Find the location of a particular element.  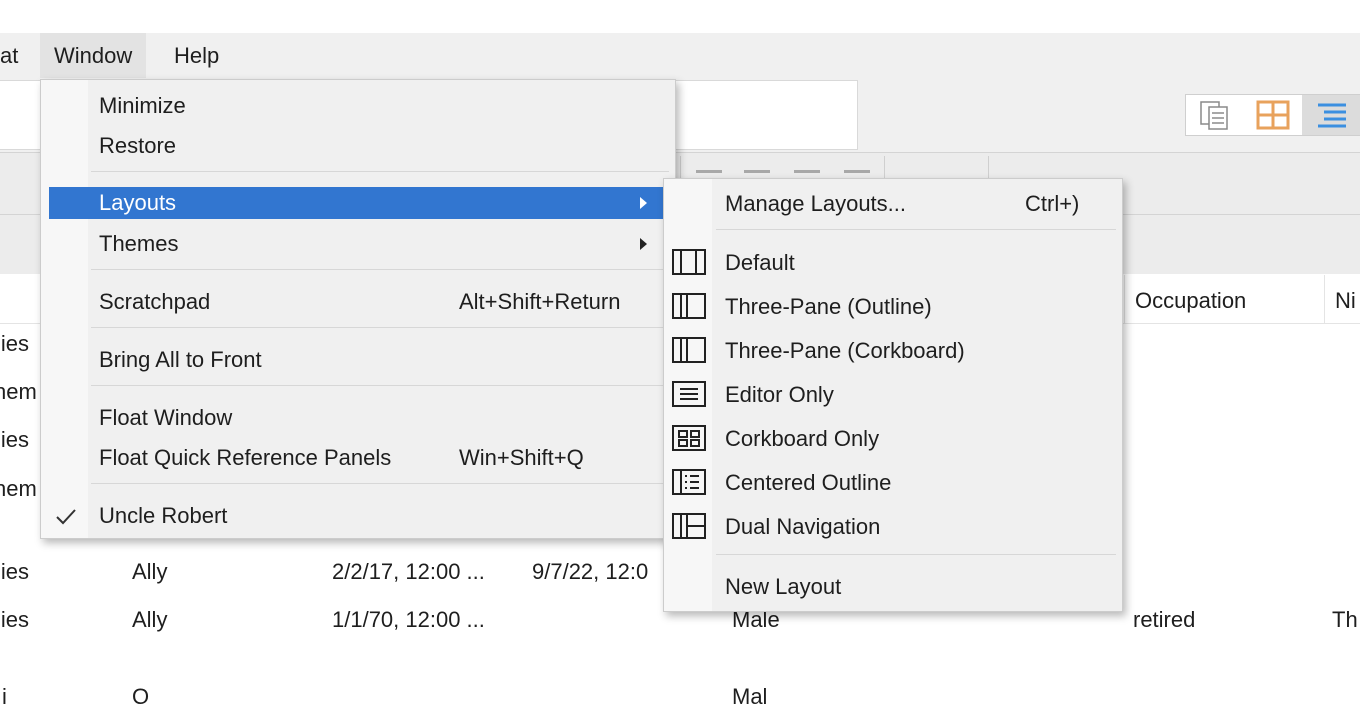

menu-item-restore: Restore is located at coordinates (137, 146).